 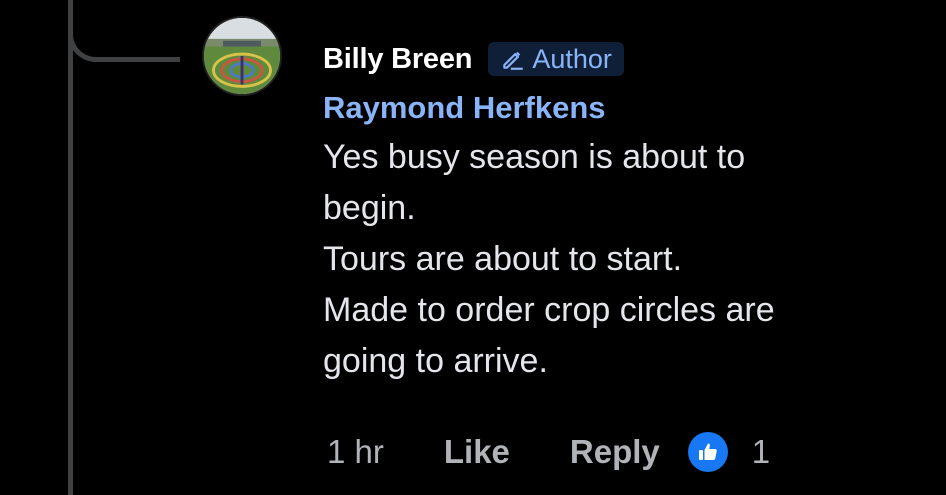 I want to click on thumbs-up-glyph, so click(x=707, y=451).